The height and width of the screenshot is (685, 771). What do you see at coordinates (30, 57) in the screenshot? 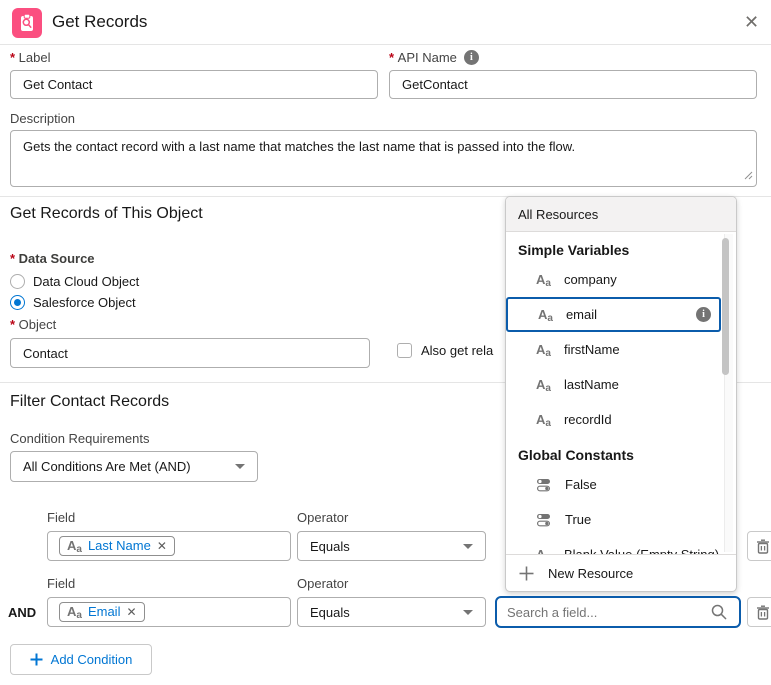
I see `label-field-label: Label` at bounding box center [30, 57].